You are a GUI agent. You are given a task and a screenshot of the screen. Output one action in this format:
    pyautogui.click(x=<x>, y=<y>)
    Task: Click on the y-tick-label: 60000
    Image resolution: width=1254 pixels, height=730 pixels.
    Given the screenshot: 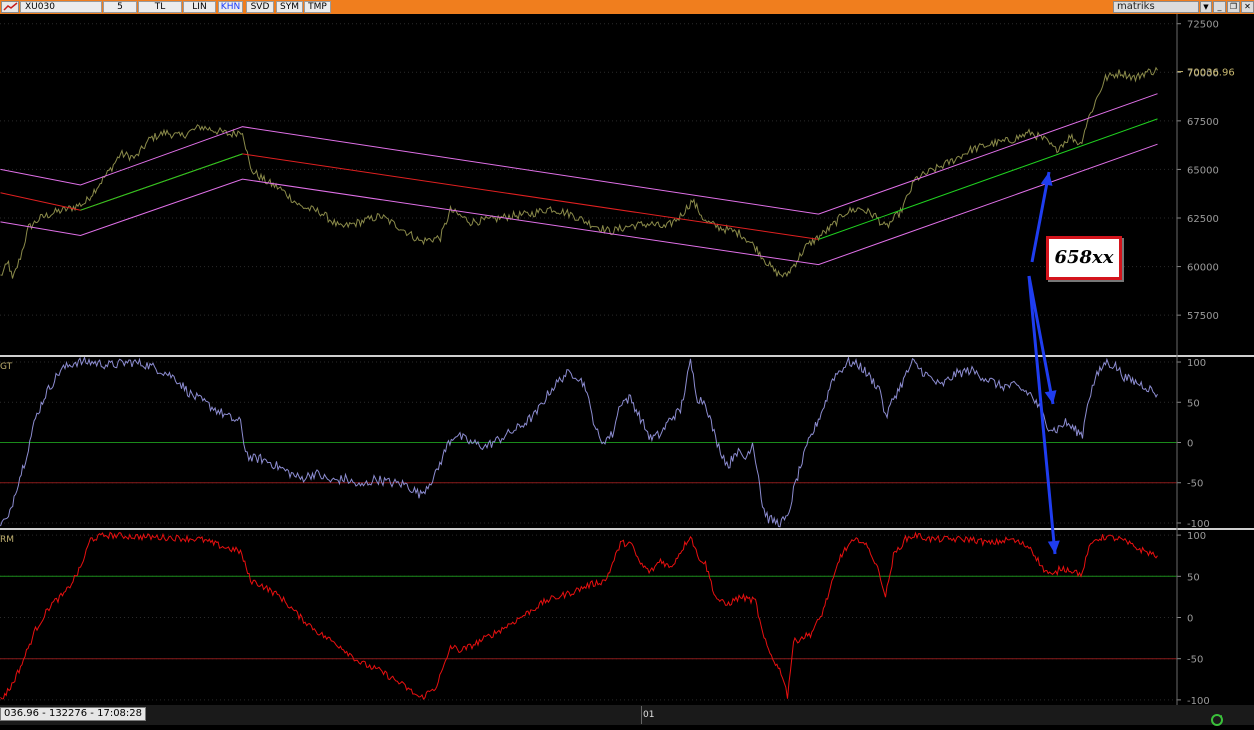 What is the action you would take?
    pyautogui.click(x=1203, y=268)
    